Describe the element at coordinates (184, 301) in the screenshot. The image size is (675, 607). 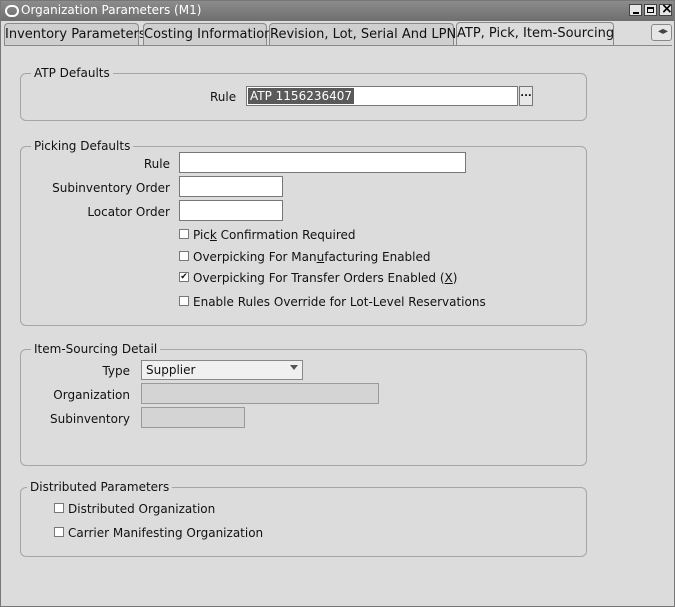
I see `rules-override-checkbox` at that location.